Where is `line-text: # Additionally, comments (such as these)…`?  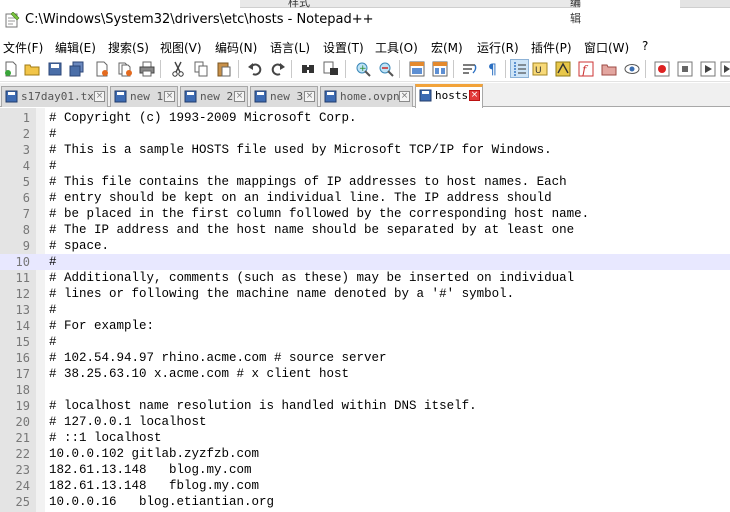 line-text: # Additionally, comments (such as these)… is located at coordinates (311, 278).